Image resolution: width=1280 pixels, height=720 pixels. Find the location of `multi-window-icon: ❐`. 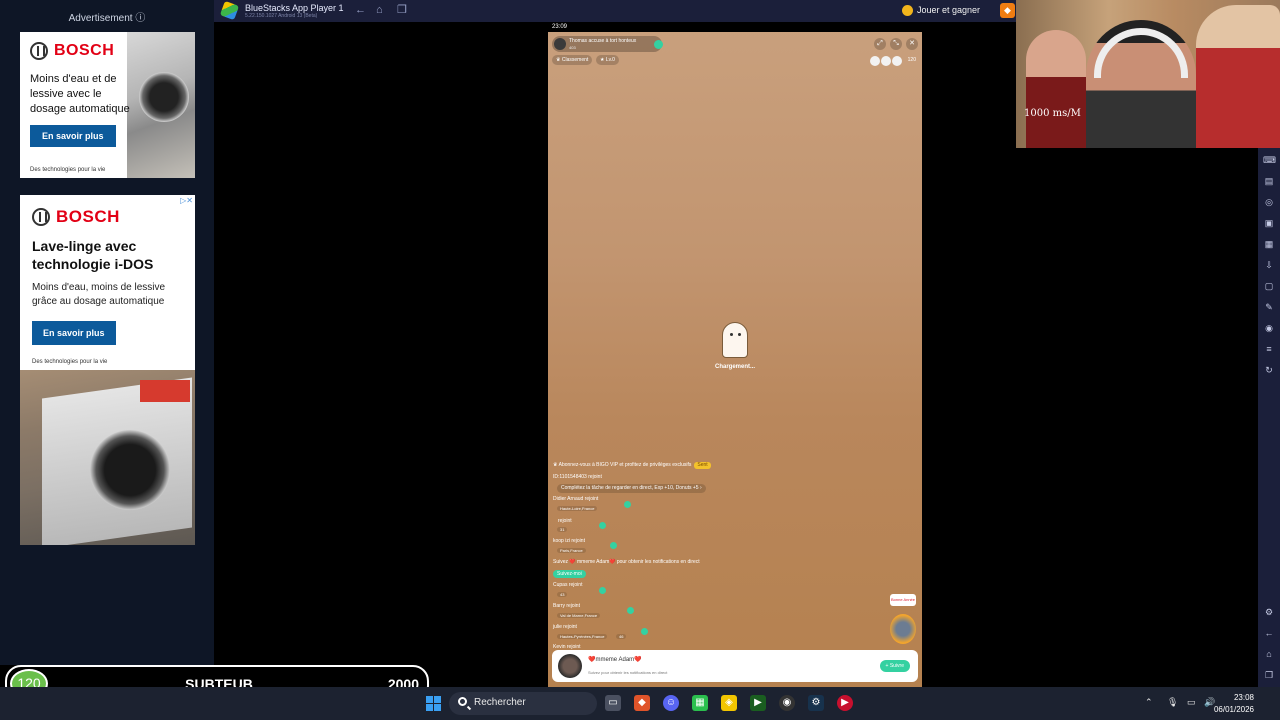

multi-window-icon: ❐ is located at coordinates (402, 10).